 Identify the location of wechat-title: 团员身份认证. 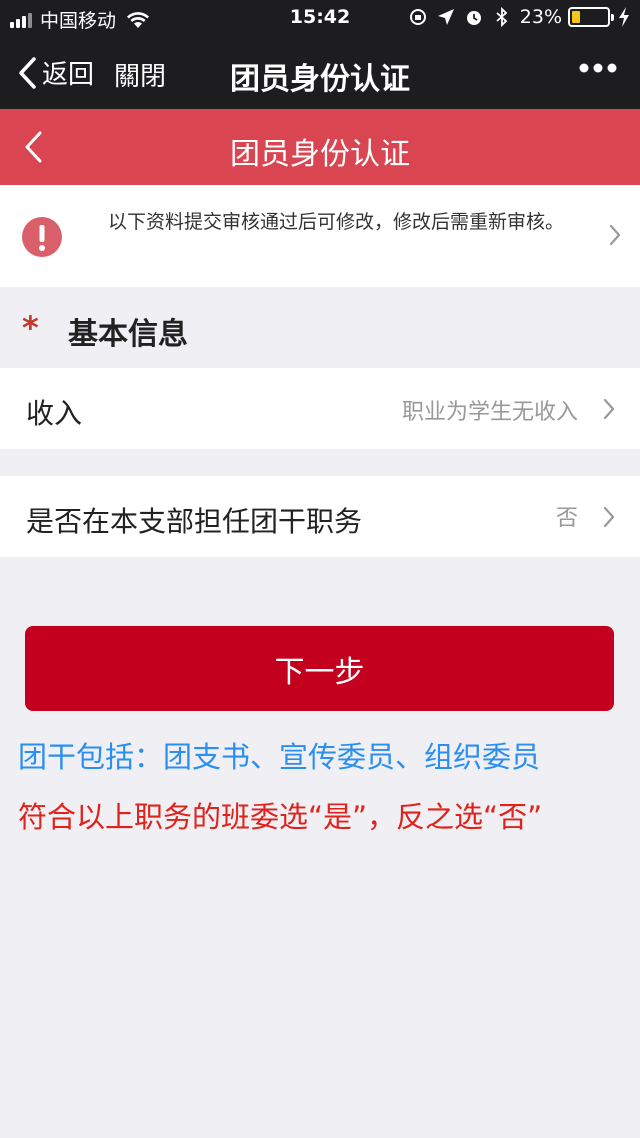
(320, 79).